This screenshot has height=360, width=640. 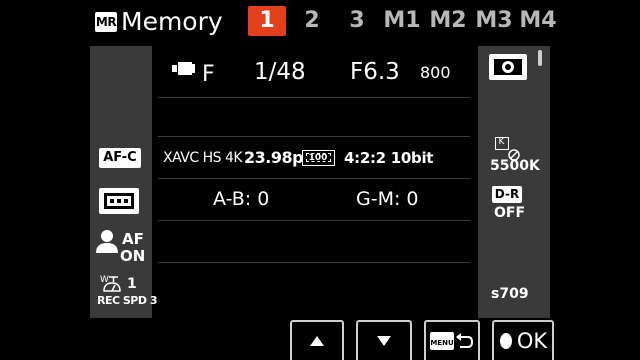 I want to click on wb-kelvin-value: 5500K, so click(x=515, y=166).